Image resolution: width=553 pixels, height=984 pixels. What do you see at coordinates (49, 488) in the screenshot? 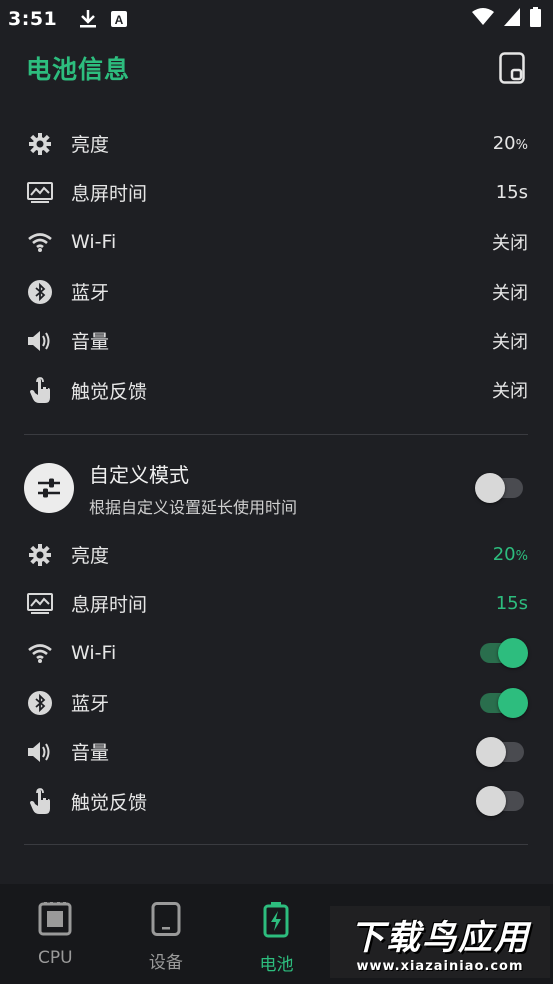
I see `sliders-icon` at bounding box center [49, 488].